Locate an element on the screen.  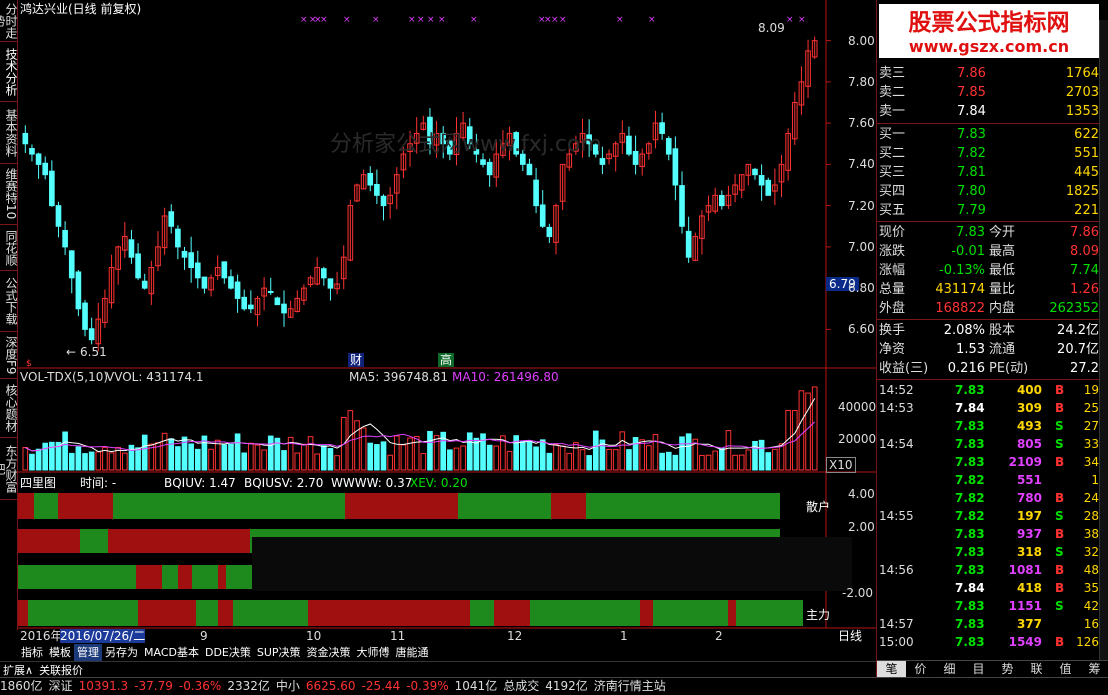
indicator-tab-3: 另存为 is located at coordinates (121, 652).